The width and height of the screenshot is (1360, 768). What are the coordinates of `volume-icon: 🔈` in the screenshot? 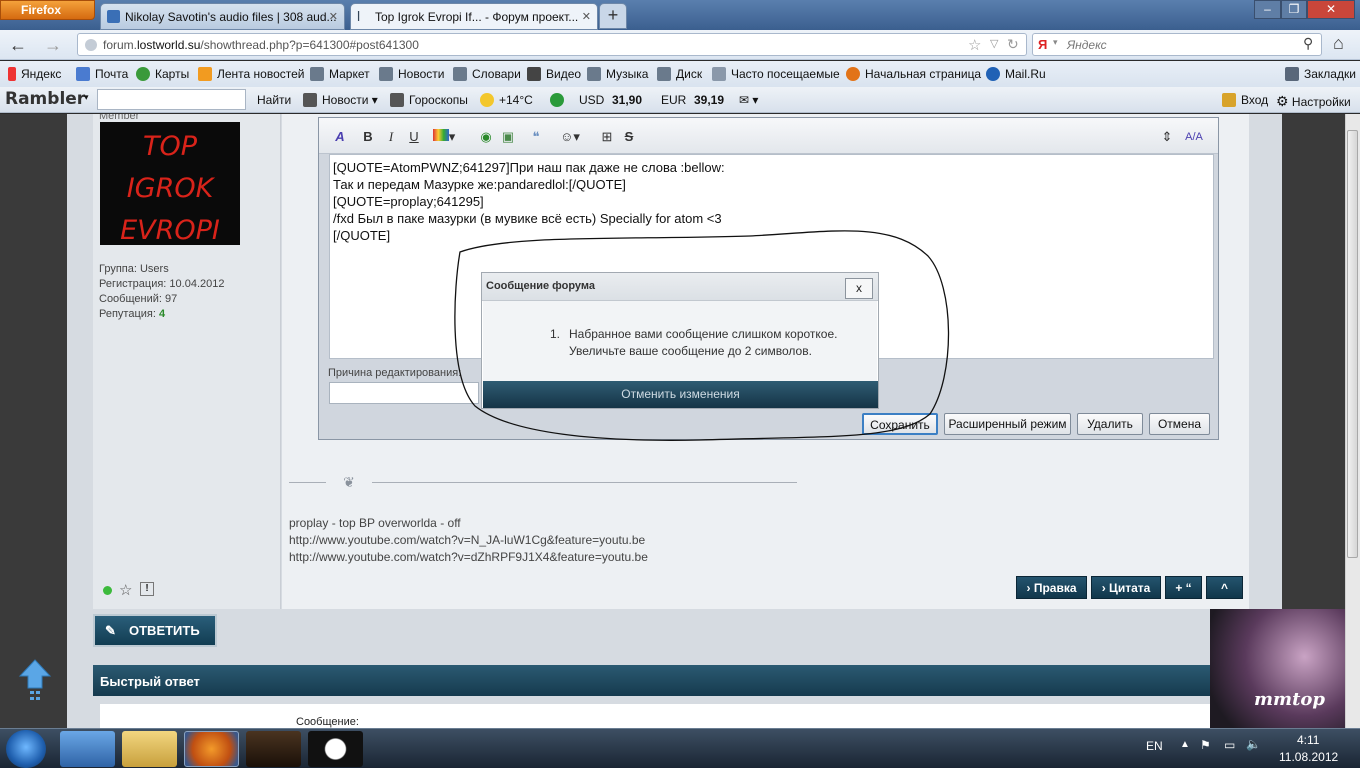 It's located at (1253, 744).